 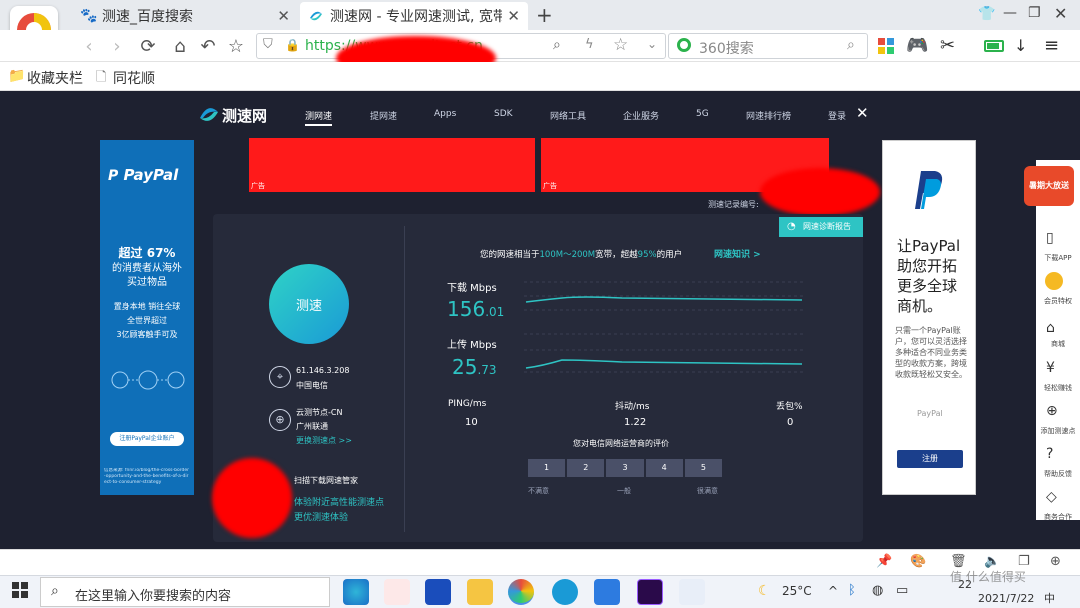 What do you see at coordinates (547, 468) in the screenshot?
I see `rating-option: 1` at bounding box center [547, 468].